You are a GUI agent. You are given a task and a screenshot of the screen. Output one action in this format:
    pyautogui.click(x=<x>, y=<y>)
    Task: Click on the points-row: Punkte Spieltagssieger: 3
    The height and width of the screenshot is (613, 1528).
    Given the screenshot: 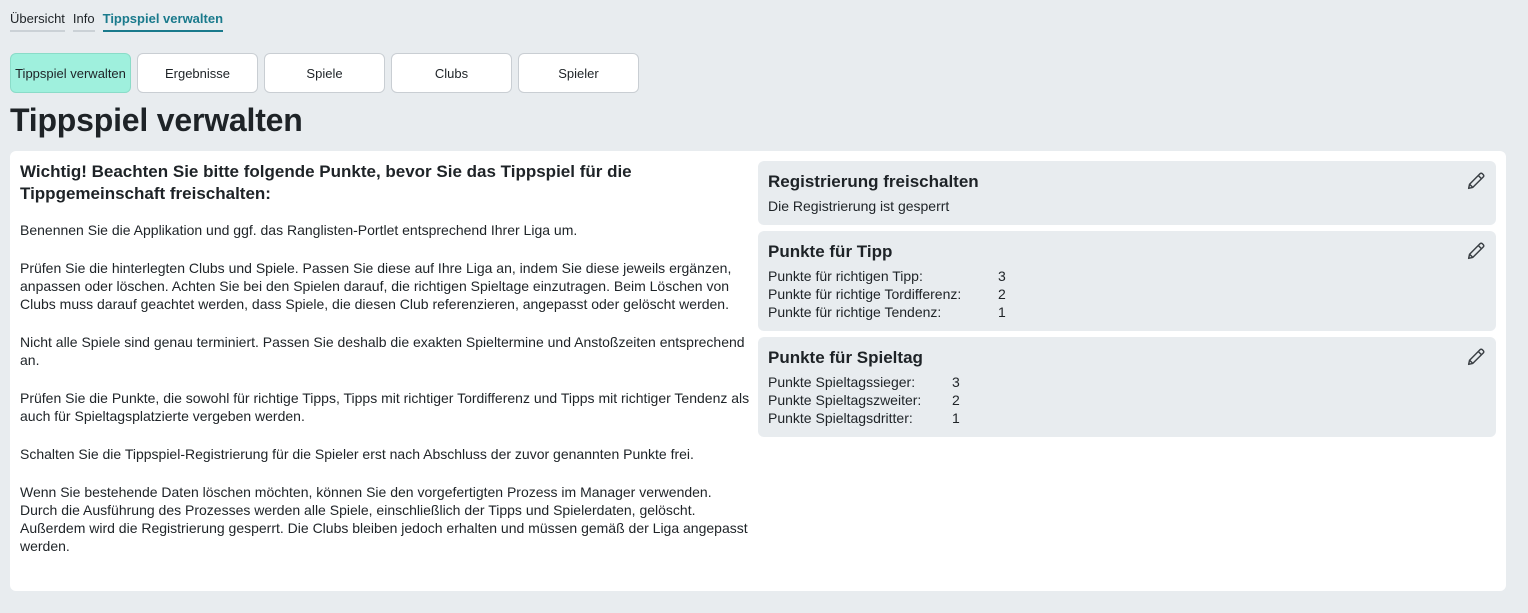 What is the action you would take?
    pyautogui.click(x=1127, y=382)
    